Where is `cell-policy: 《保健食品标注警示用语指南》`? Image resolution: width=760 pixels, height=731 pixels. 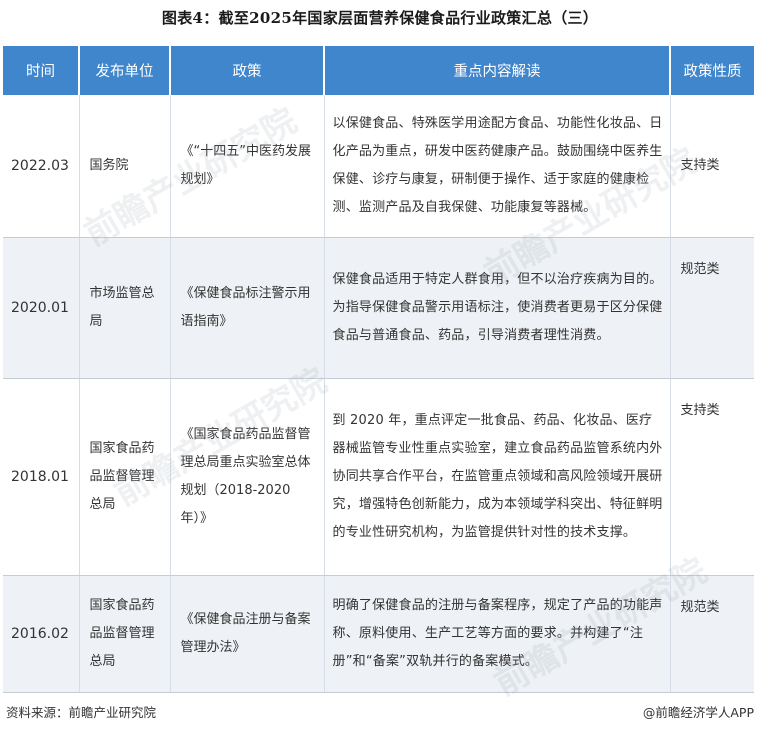 cell-policy: 《保健食品标注警示用语指南》 is located at coordinates (247, 308).